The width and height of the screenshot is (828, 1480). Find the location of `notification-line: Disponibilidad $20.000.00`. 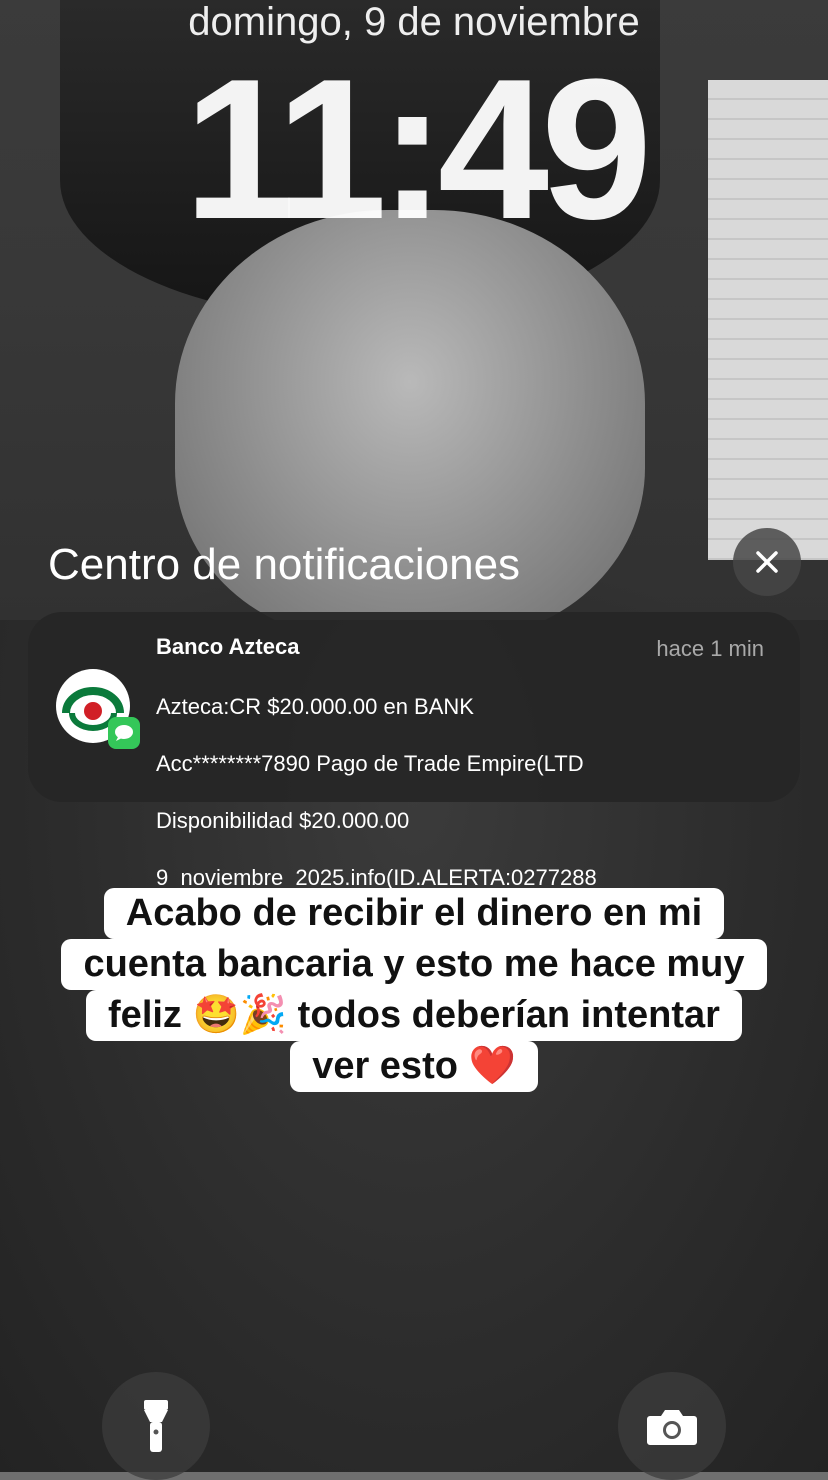

notification-line: Disponibilidad $20.000.00 is located at coordinates (283, 820).